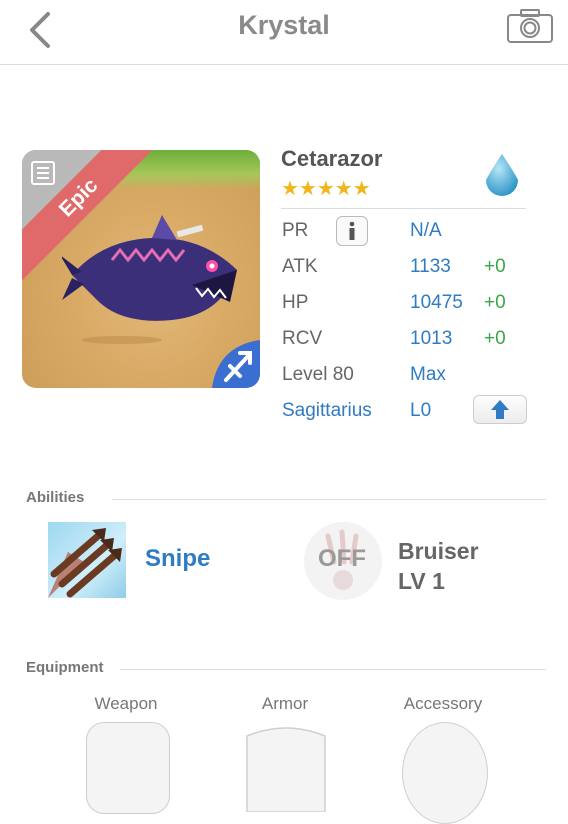 The width and height of the screenshot is (568, 824). What do you see at coordinates (300, 266) in the screenshot?
I see `atk-label: ATK` at bounding box center [300, 266].